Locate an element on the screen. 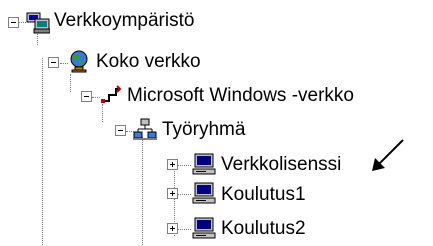 The height and width of the screenshot is (246, 433). globe-icon is located at coordinates (79, 61).